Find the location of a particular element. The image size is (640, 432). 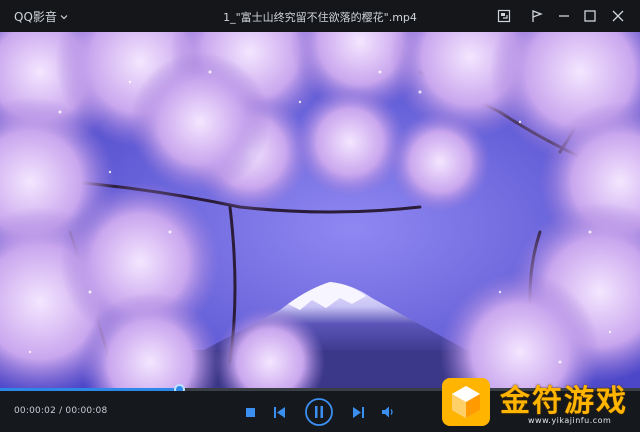

close-icon is located at coordinates (618, 16).